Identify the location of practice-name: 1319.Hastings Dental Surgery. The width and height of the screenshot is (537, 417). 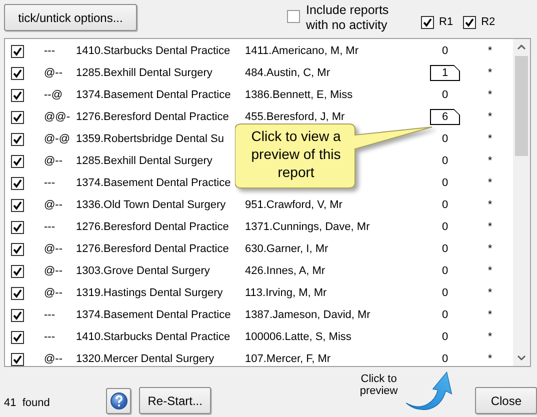
(150, 293).